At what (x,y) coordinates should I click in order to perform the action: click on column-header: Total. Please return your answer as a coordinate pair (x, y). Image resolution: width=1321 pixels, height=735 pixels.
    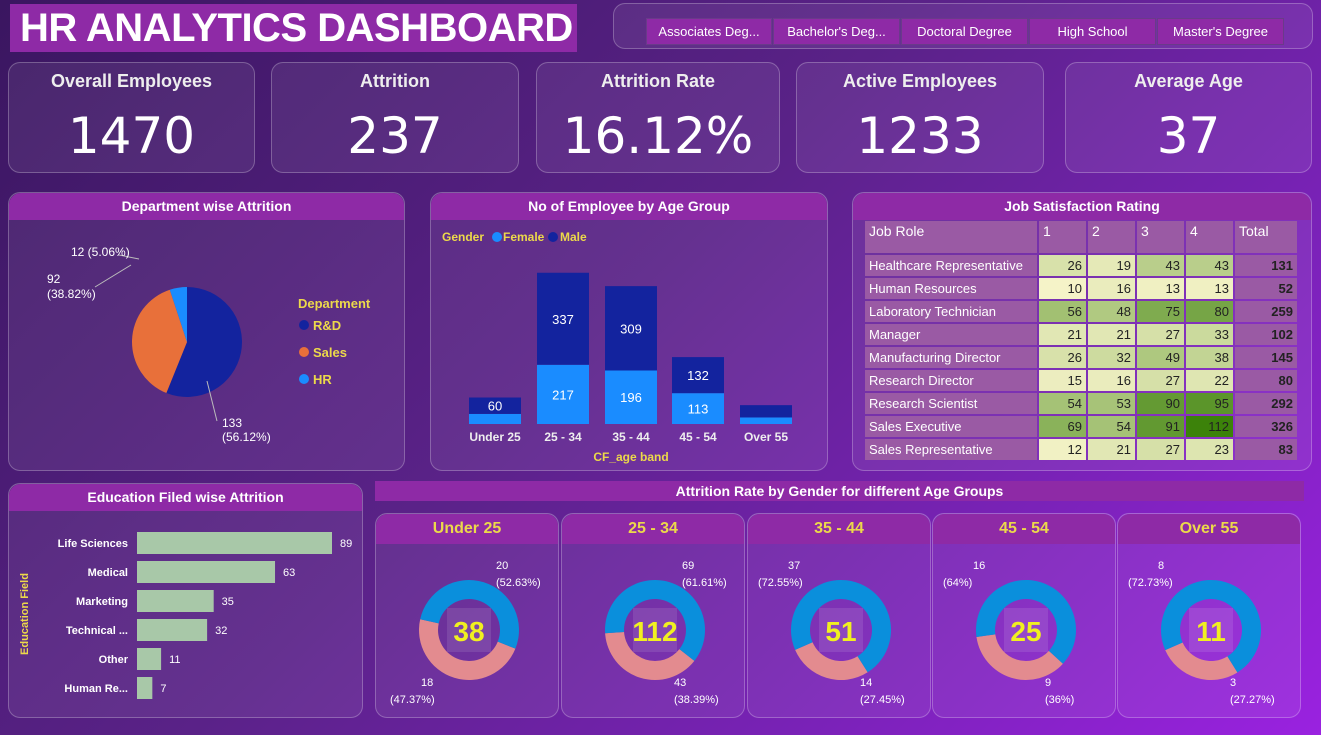
    Looking at the image, I should click on (1266, 237).